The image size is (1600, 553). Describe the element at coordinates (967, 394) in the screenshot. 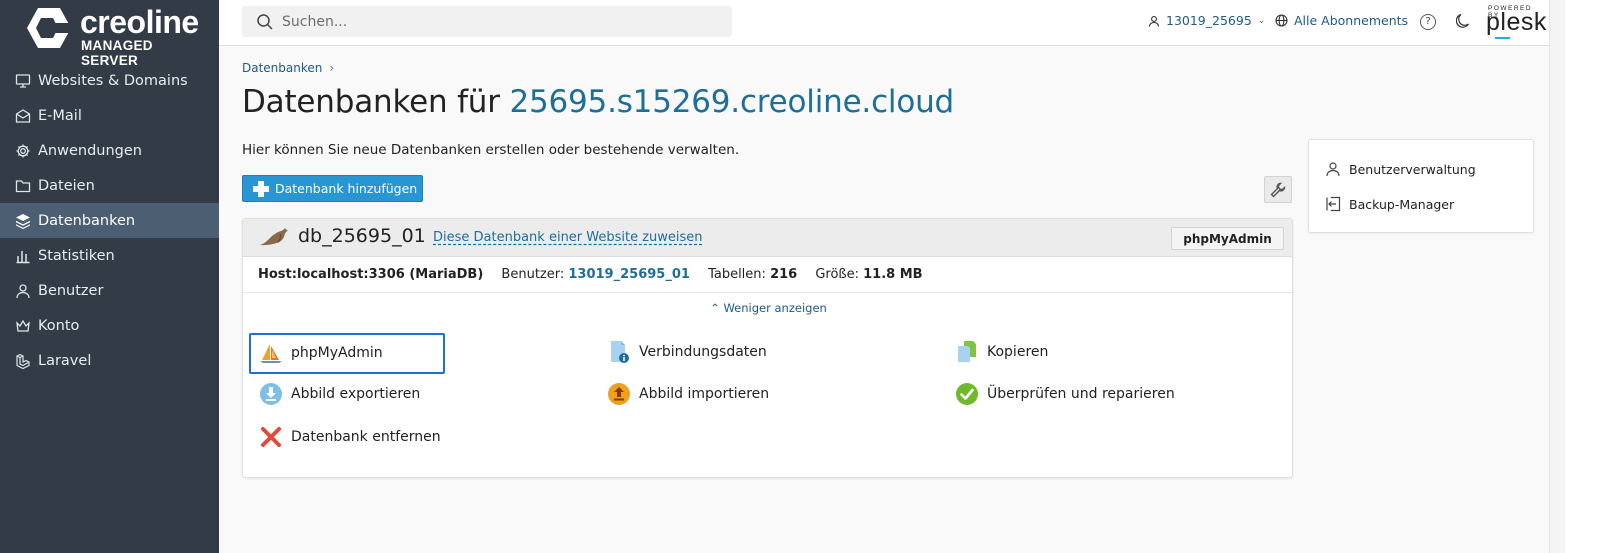

I see `check-circle-icon` at that location.